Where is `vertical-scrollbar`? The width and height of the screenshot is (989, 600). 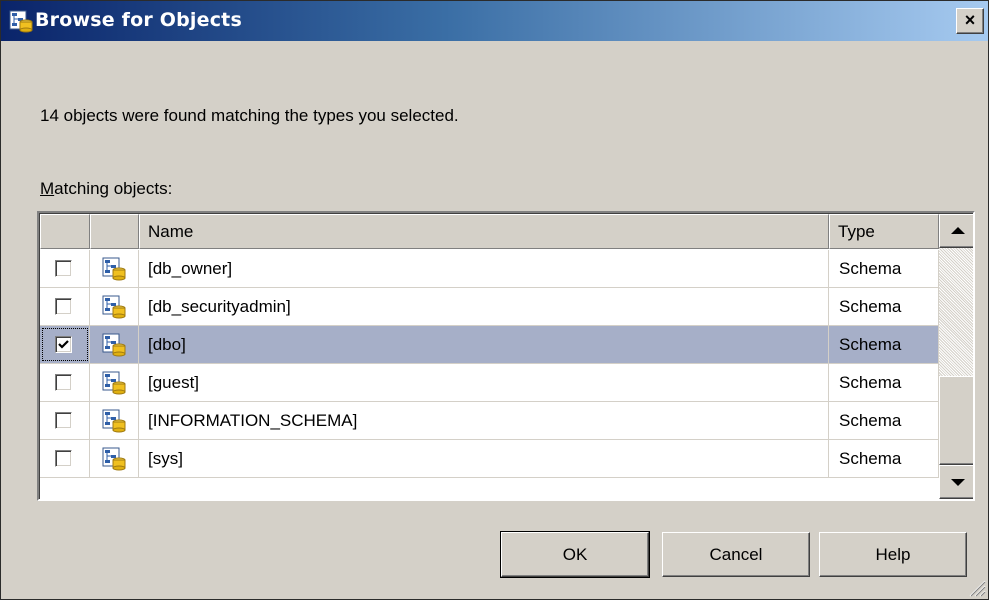 vertical-scrollbar is located at coordinates (956, 356).